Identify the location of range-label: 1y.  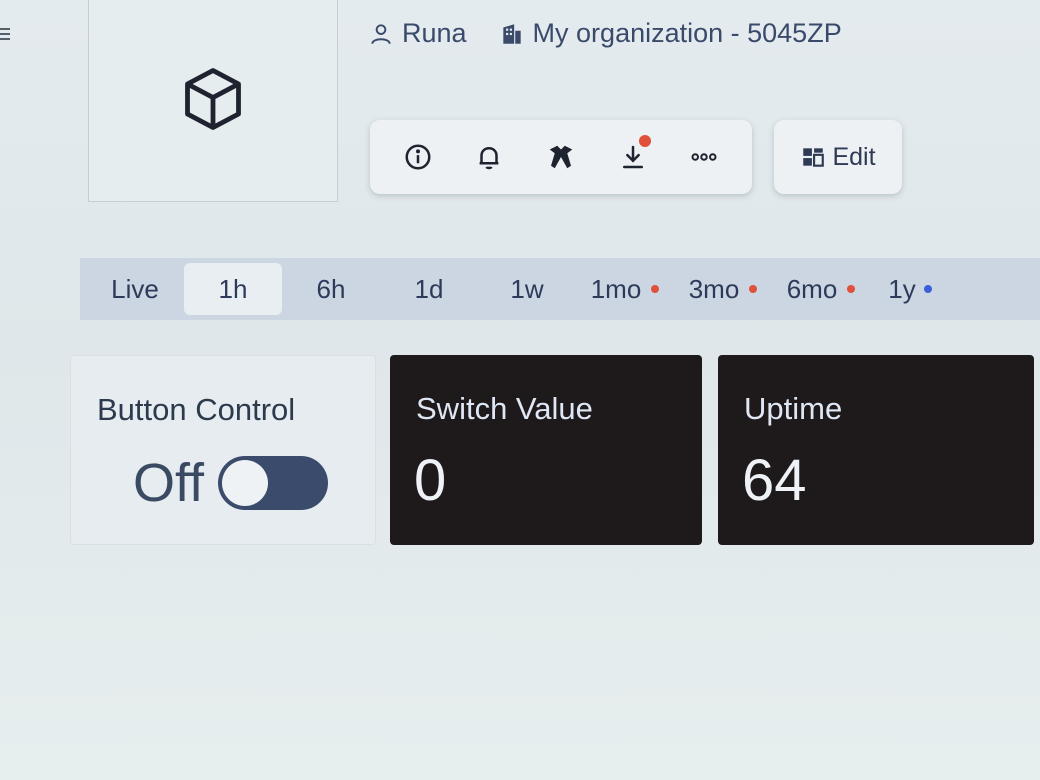
(902, 288).